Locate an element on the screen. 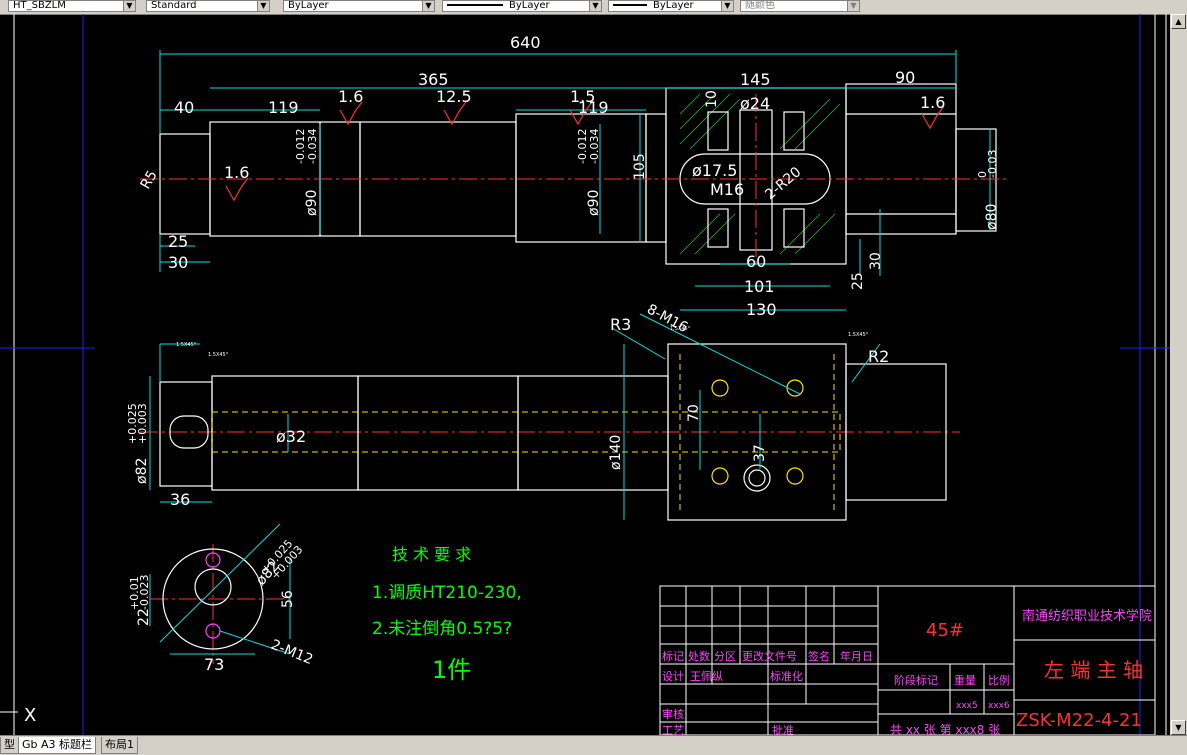 Image resolution: width=1187 pixels, height=755 pixels. dim-145: 145 is located at coordinates (755, 79).